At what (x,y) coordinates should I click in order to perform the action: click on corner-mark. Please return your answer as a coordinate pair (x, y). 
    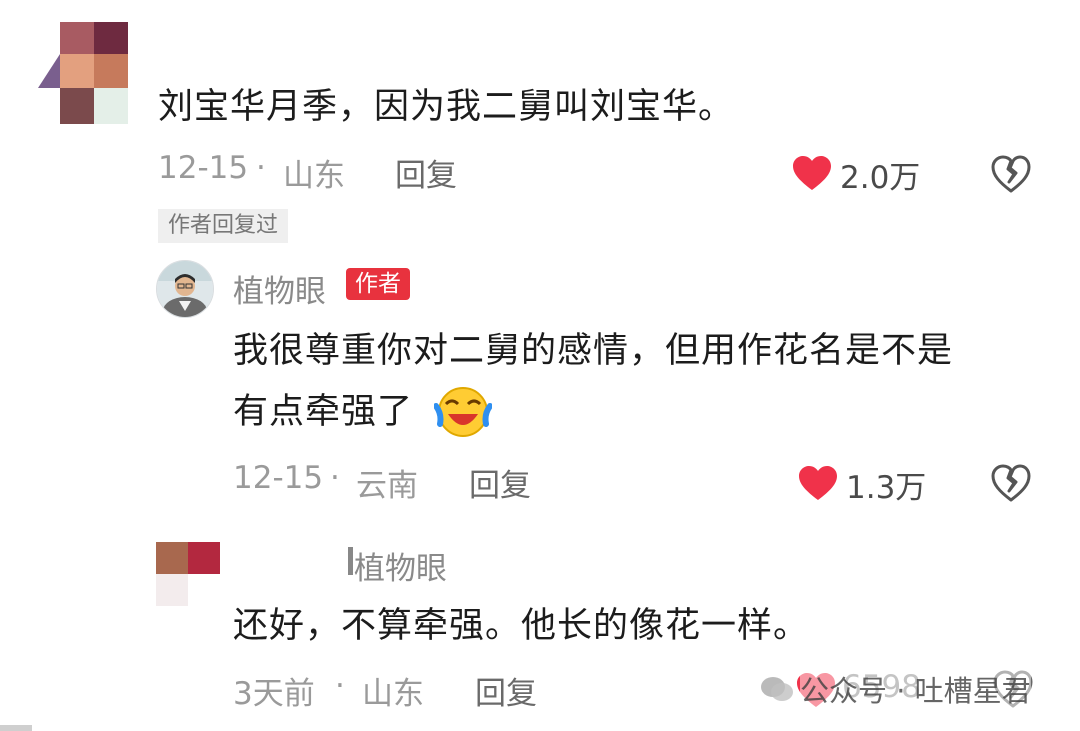
    Looking at the image, I should click on (16, 728).